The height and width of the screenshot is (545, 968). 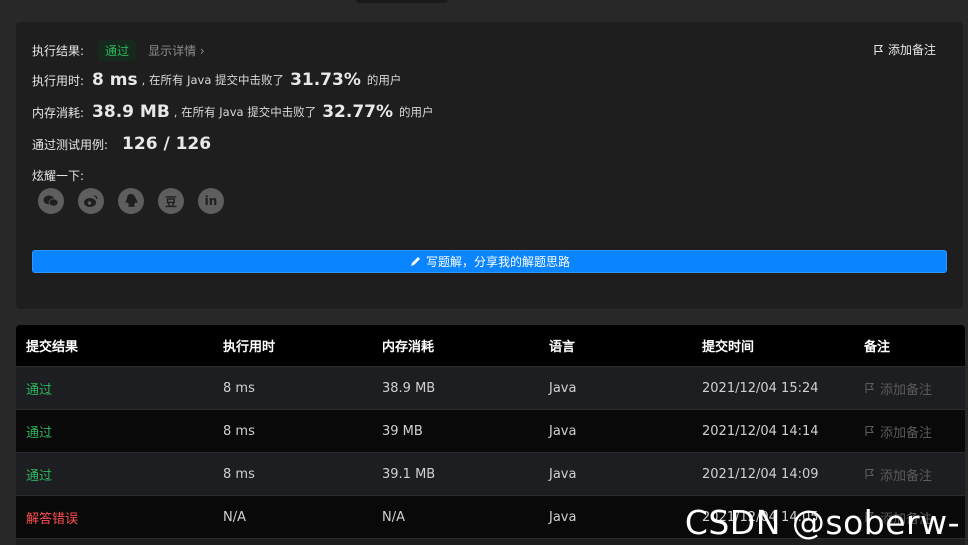 What do you see at coordinates (58, 112) in the screenshot?
I see `memory-label: 内存消耗:` at bounding box center [58, 112].